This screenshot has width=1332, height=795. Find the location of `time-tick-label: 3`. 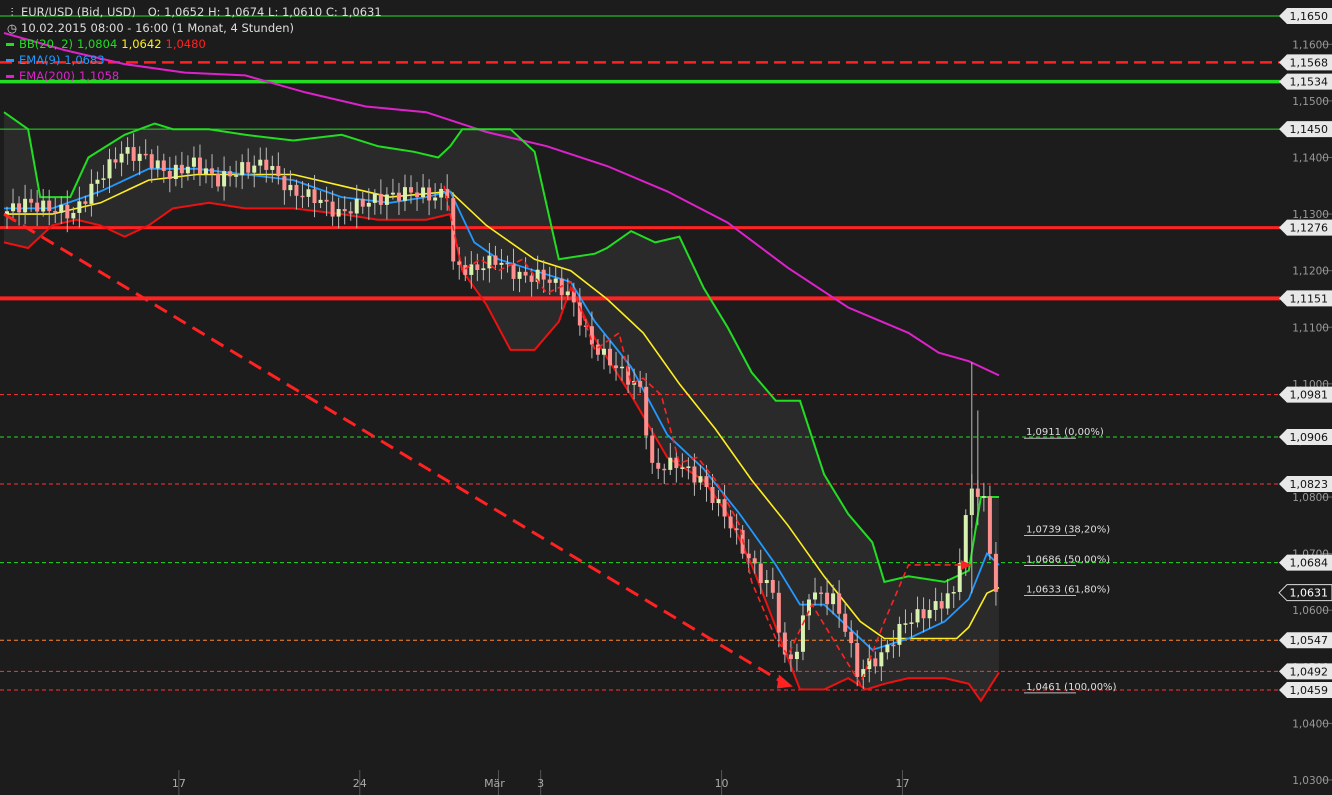

time-tick-label: 3 is located at coordinates (540, 783).